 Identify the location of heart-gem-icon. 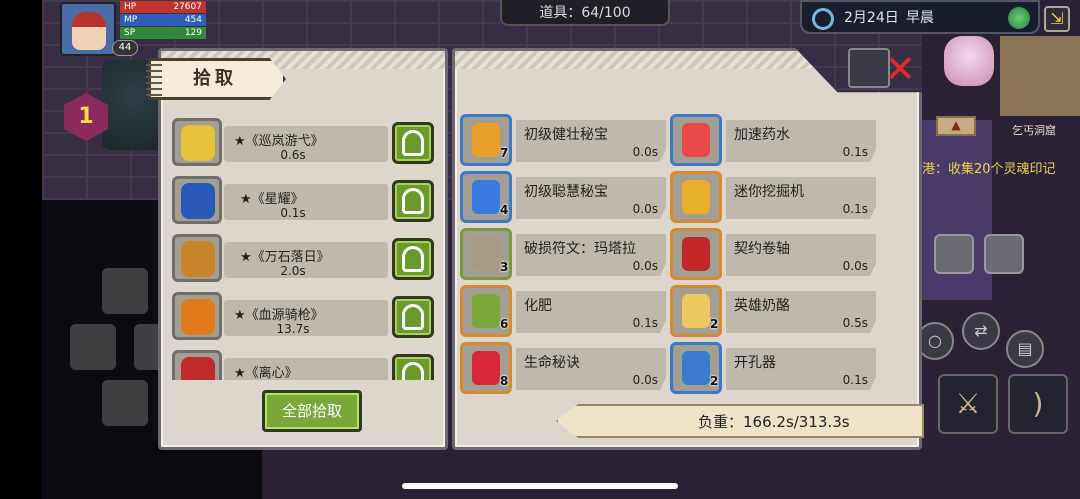
(486, 368).